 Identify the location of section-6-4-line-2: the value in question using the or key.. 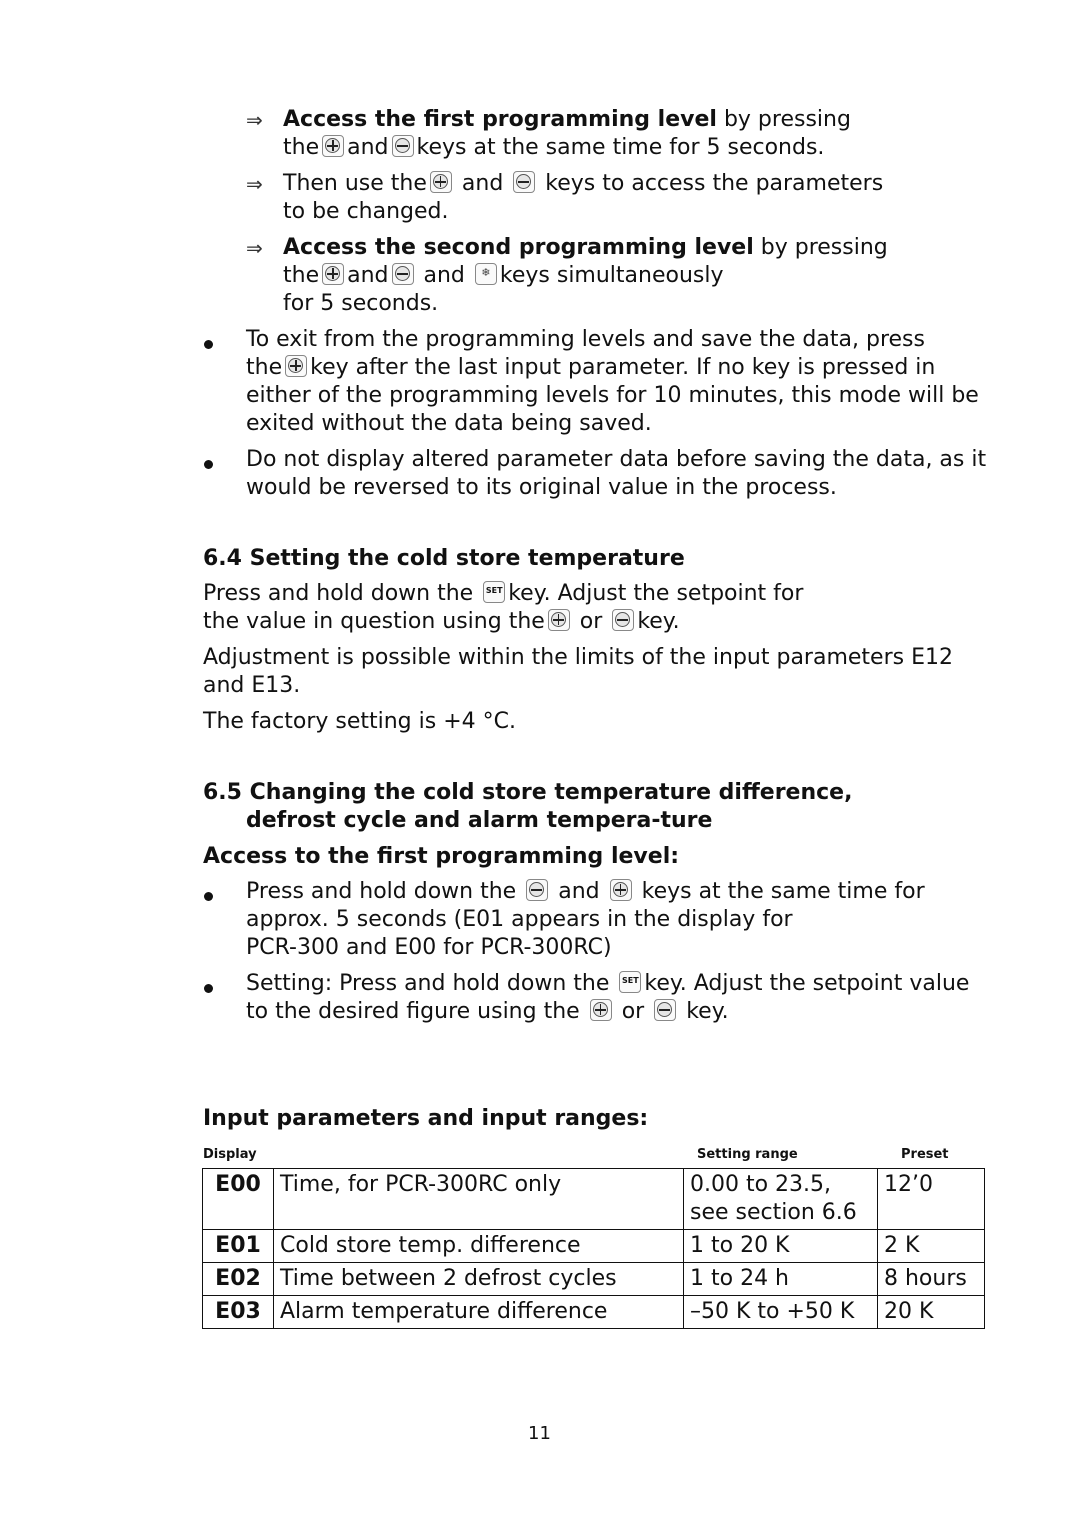
(441, 622).